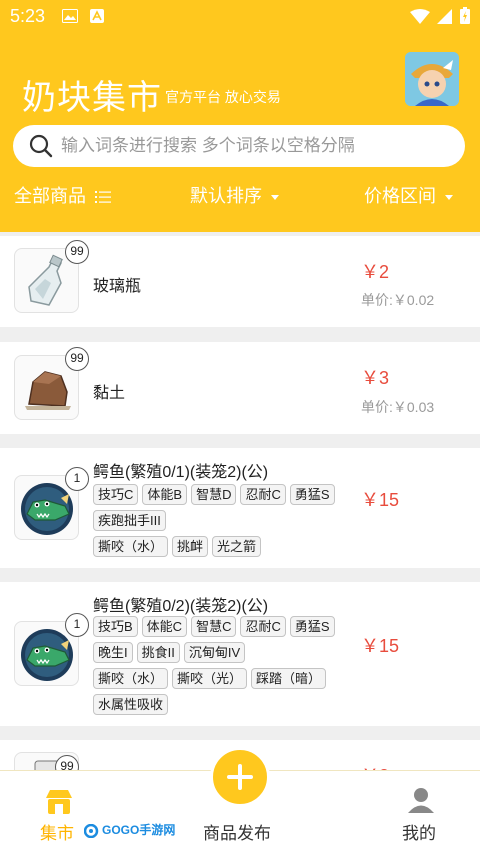 Image resolution: width=480 pixels, height=853 pixels. I want to click on attribute-tag: 体能B, so click(165, 494).